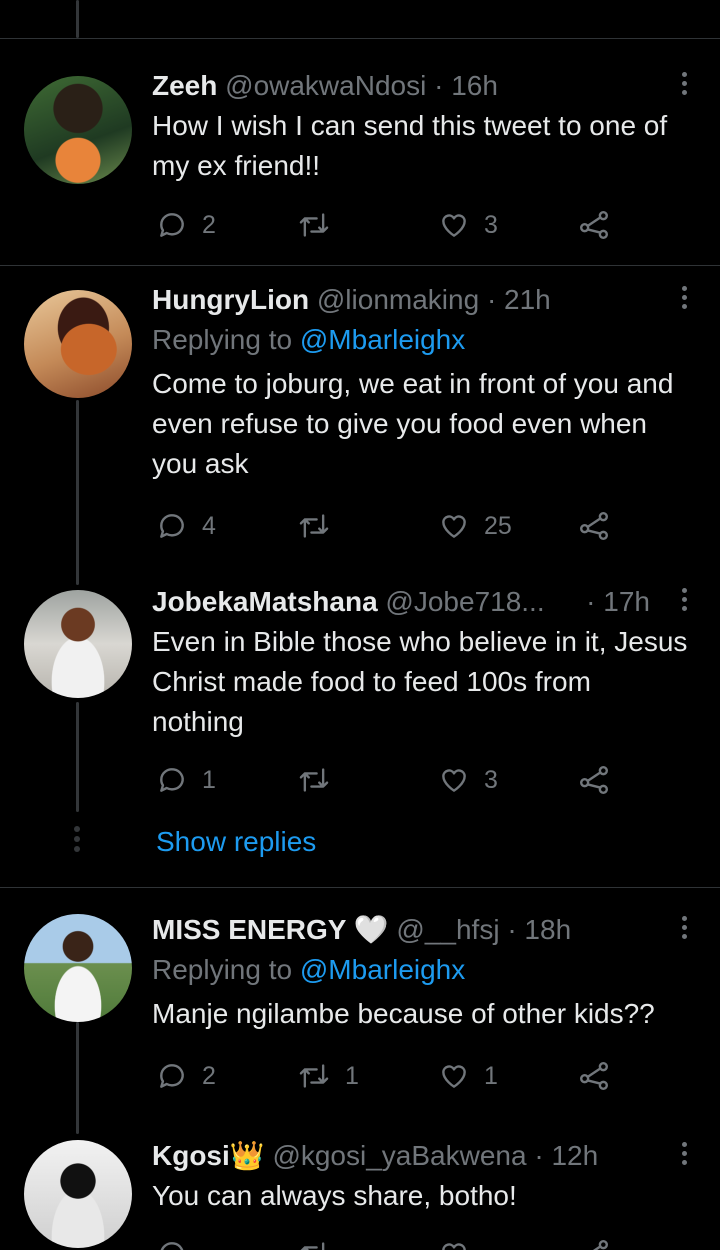 This screenshot has height=1250, width=720. I want to click on tweet-text: Manje ngilambe because of other kids??, so click(403, 1013).